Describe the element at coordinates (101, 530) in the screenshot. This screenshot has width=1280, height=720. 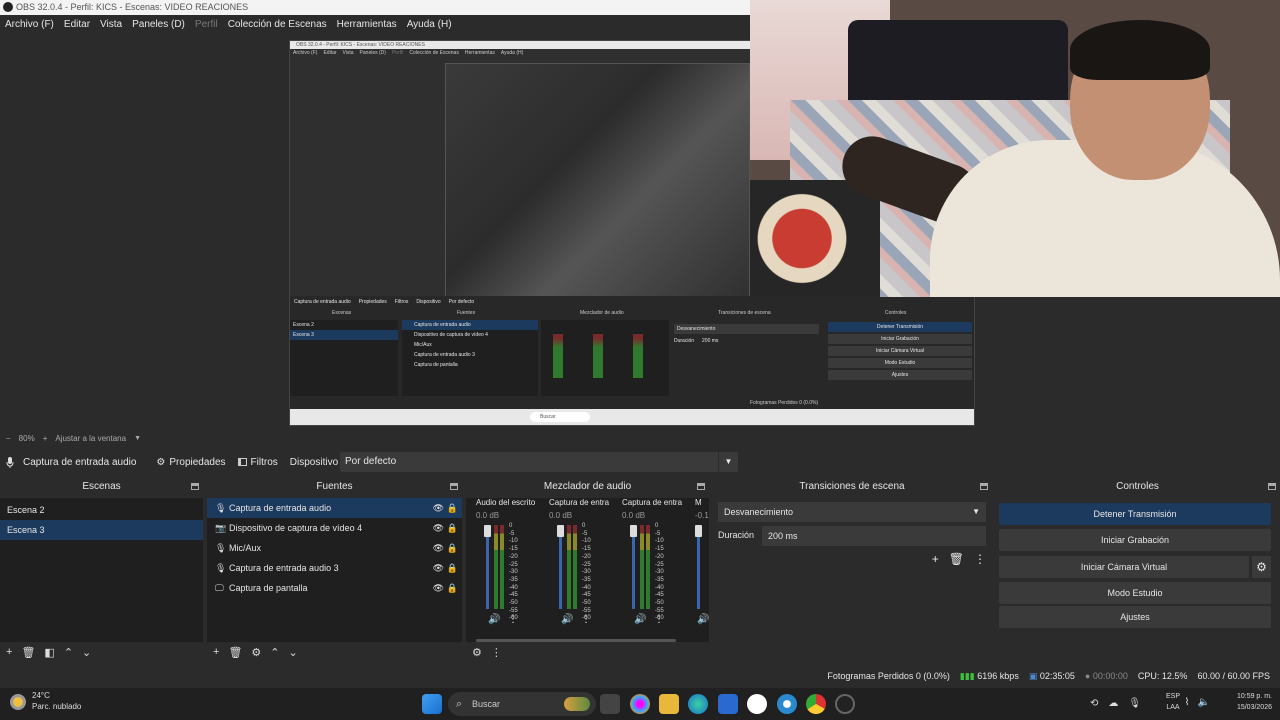
I see `scene-item-selected: Escena 3` at that location.